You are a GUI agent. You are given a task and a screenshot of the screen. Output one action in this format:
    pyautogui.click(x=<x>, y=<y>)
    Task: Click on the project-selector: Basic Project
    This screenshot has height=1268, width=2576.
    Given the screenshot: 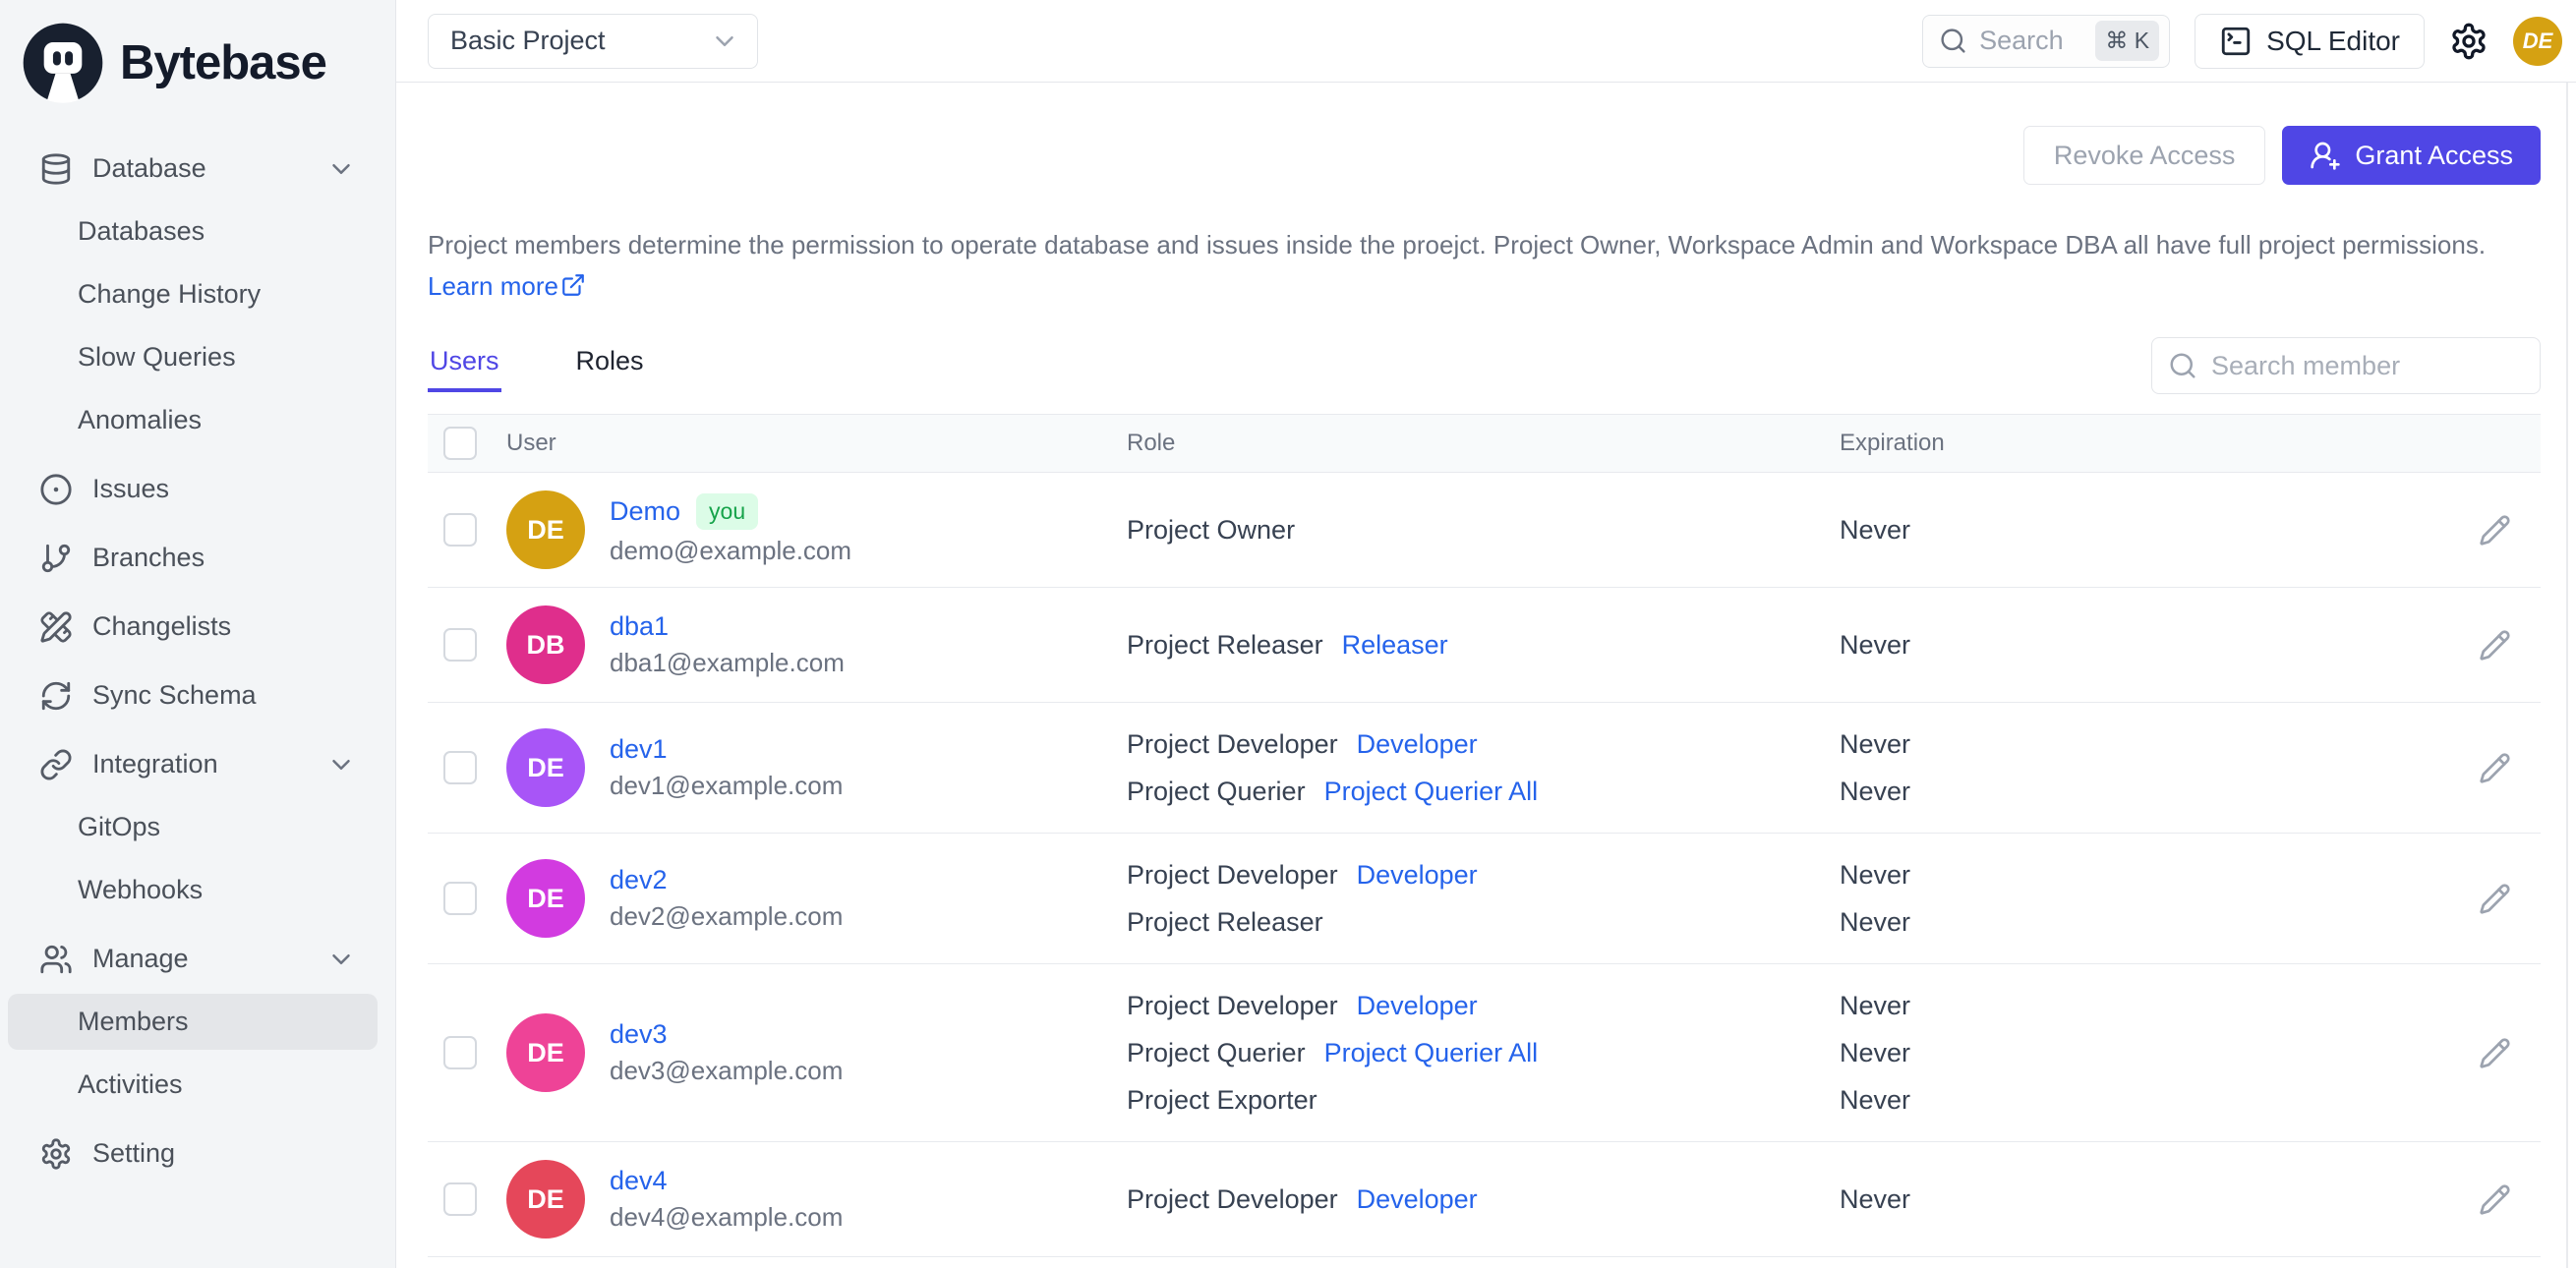 What is the action you would take?
    pyautogui.click(x=593, y=41)
    